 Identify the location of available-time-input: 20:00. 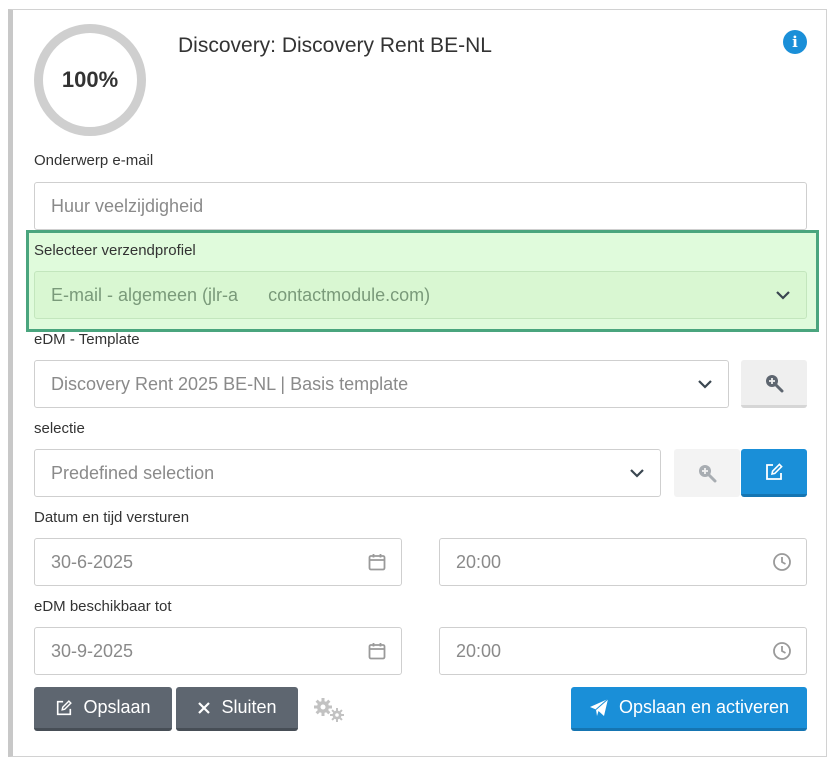
(623, 651).